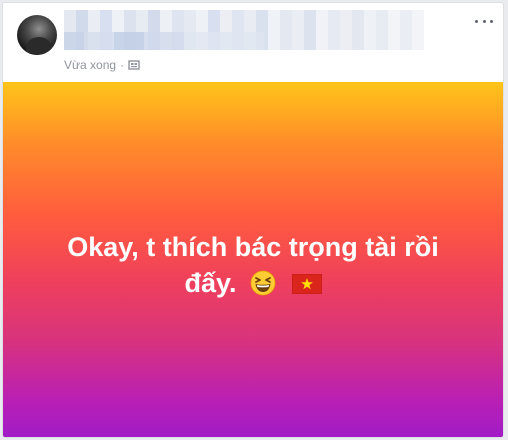 This screenshot has width=508, height=440. I want to click on post-timestamp: Vừa xong, so click(90, 65).